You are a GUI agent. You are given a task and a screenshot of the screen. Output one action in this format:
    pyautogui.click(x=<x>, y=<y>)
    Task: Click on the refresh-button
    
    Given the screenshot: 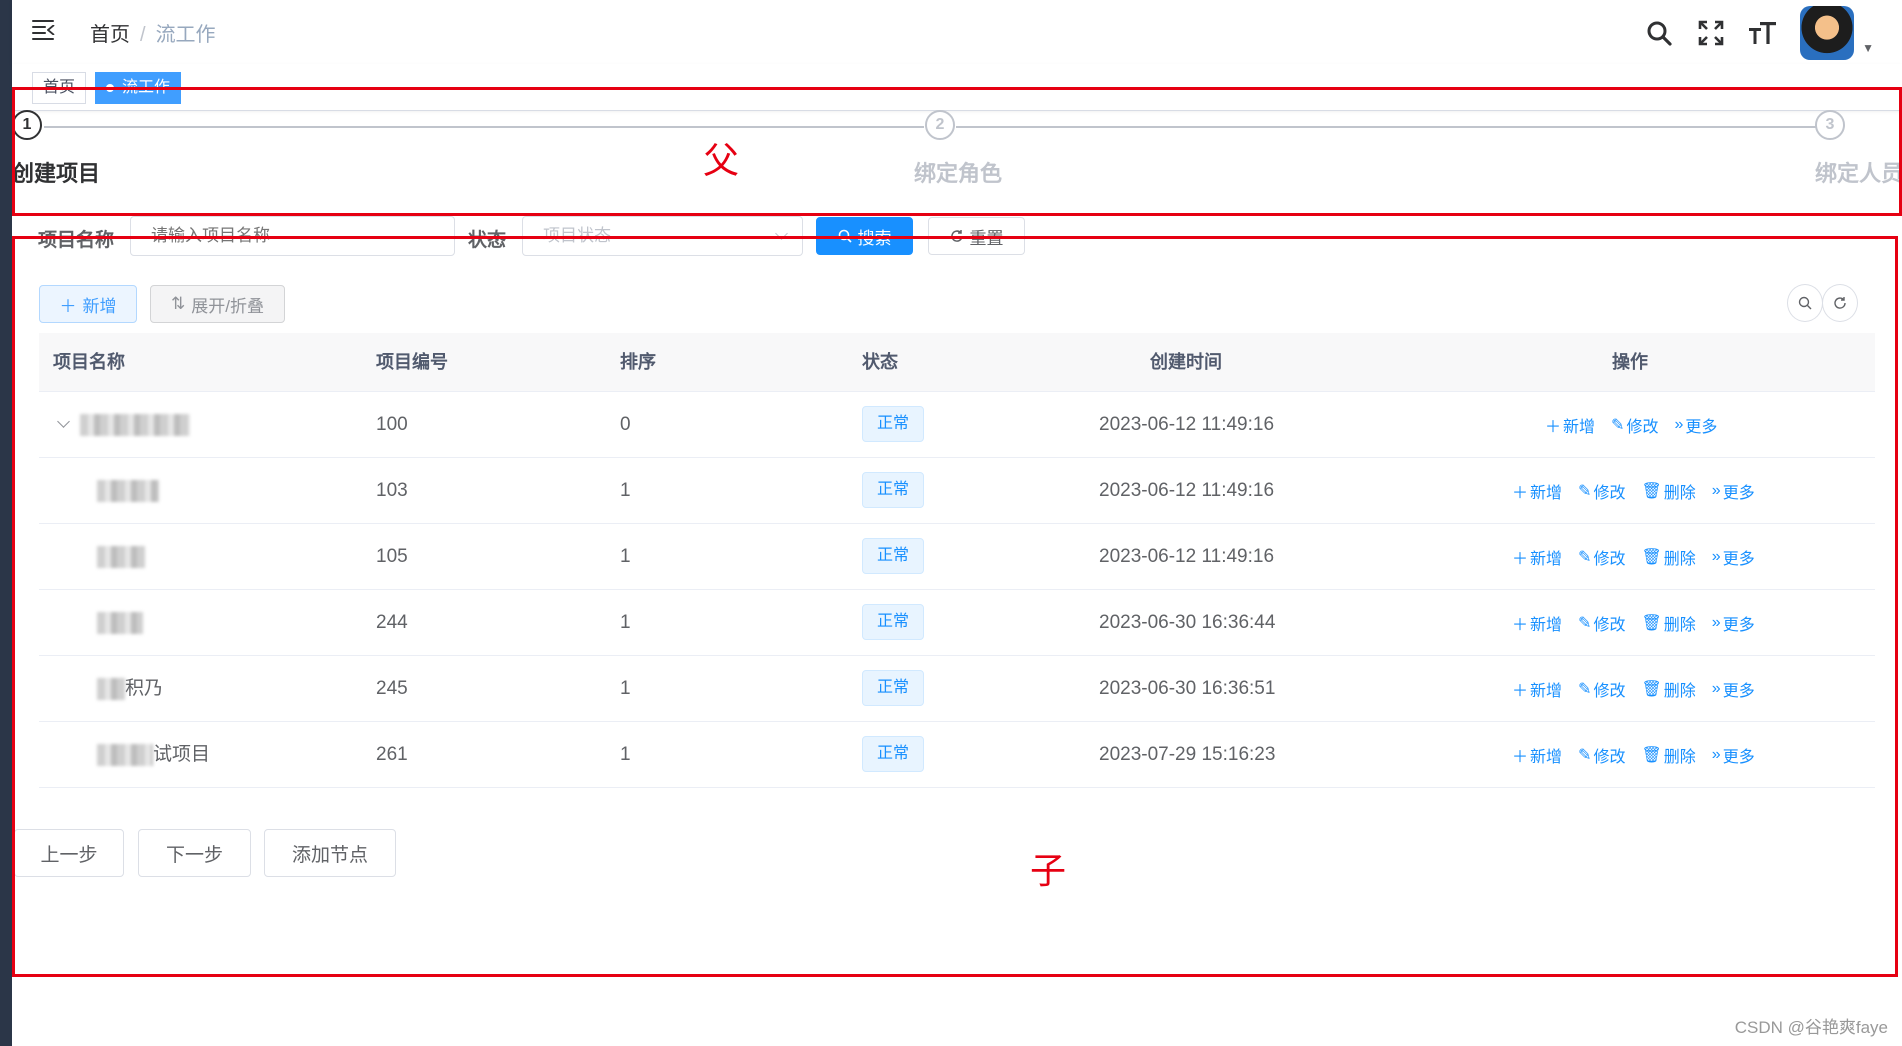 What is the action you would take?
    pyautogui.click(x=1840, y=303)
    